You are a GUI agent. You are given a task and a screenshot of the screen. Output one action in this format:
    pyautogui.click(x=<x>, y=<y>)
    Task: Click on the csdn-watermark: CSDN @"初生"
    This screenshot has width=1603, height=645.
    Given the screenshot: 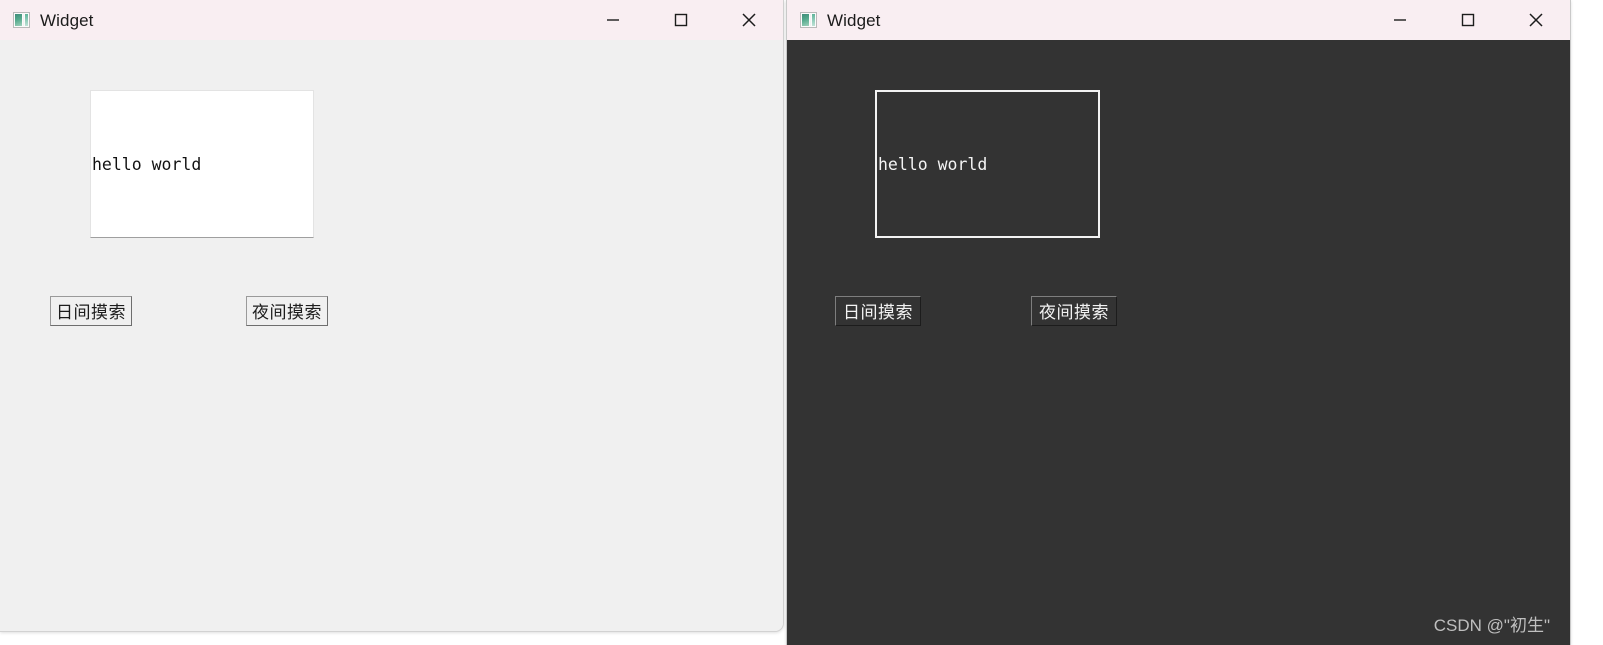 What is the action you would take?
    pyautogui.click(x=1491, y=625)
    